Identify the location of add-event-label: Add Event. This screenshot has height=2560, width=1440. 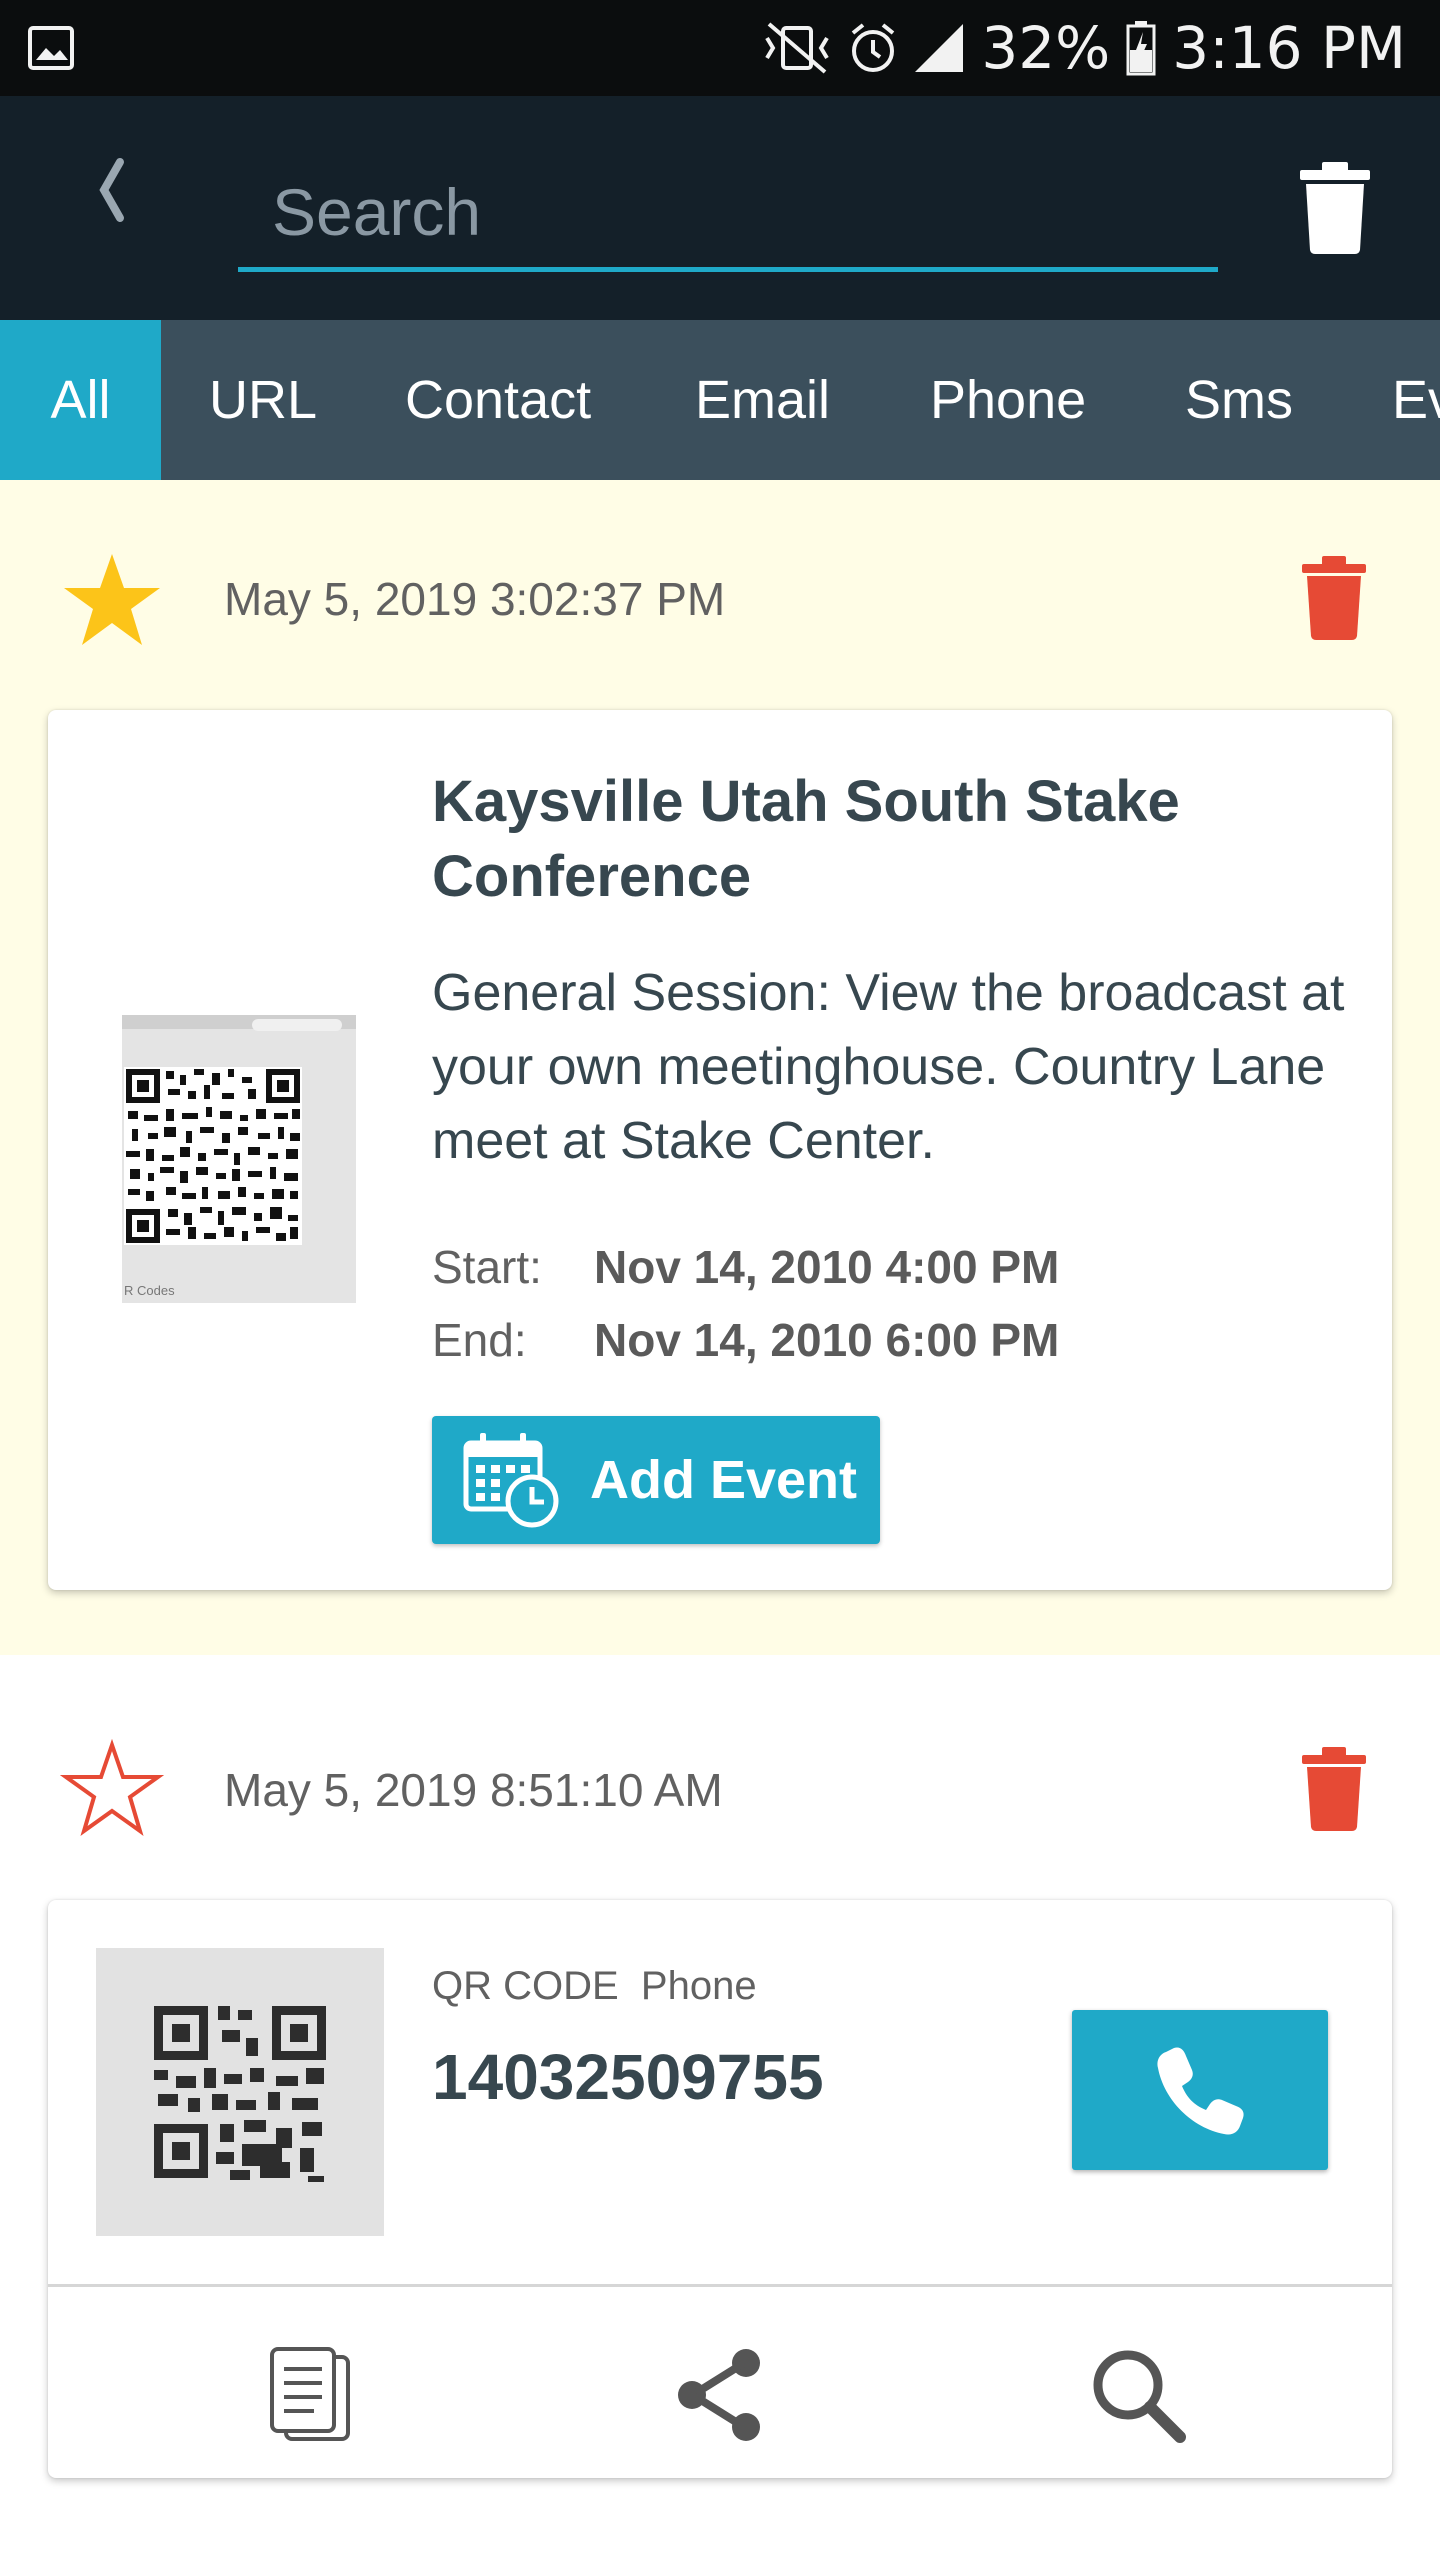
(724, 1480).